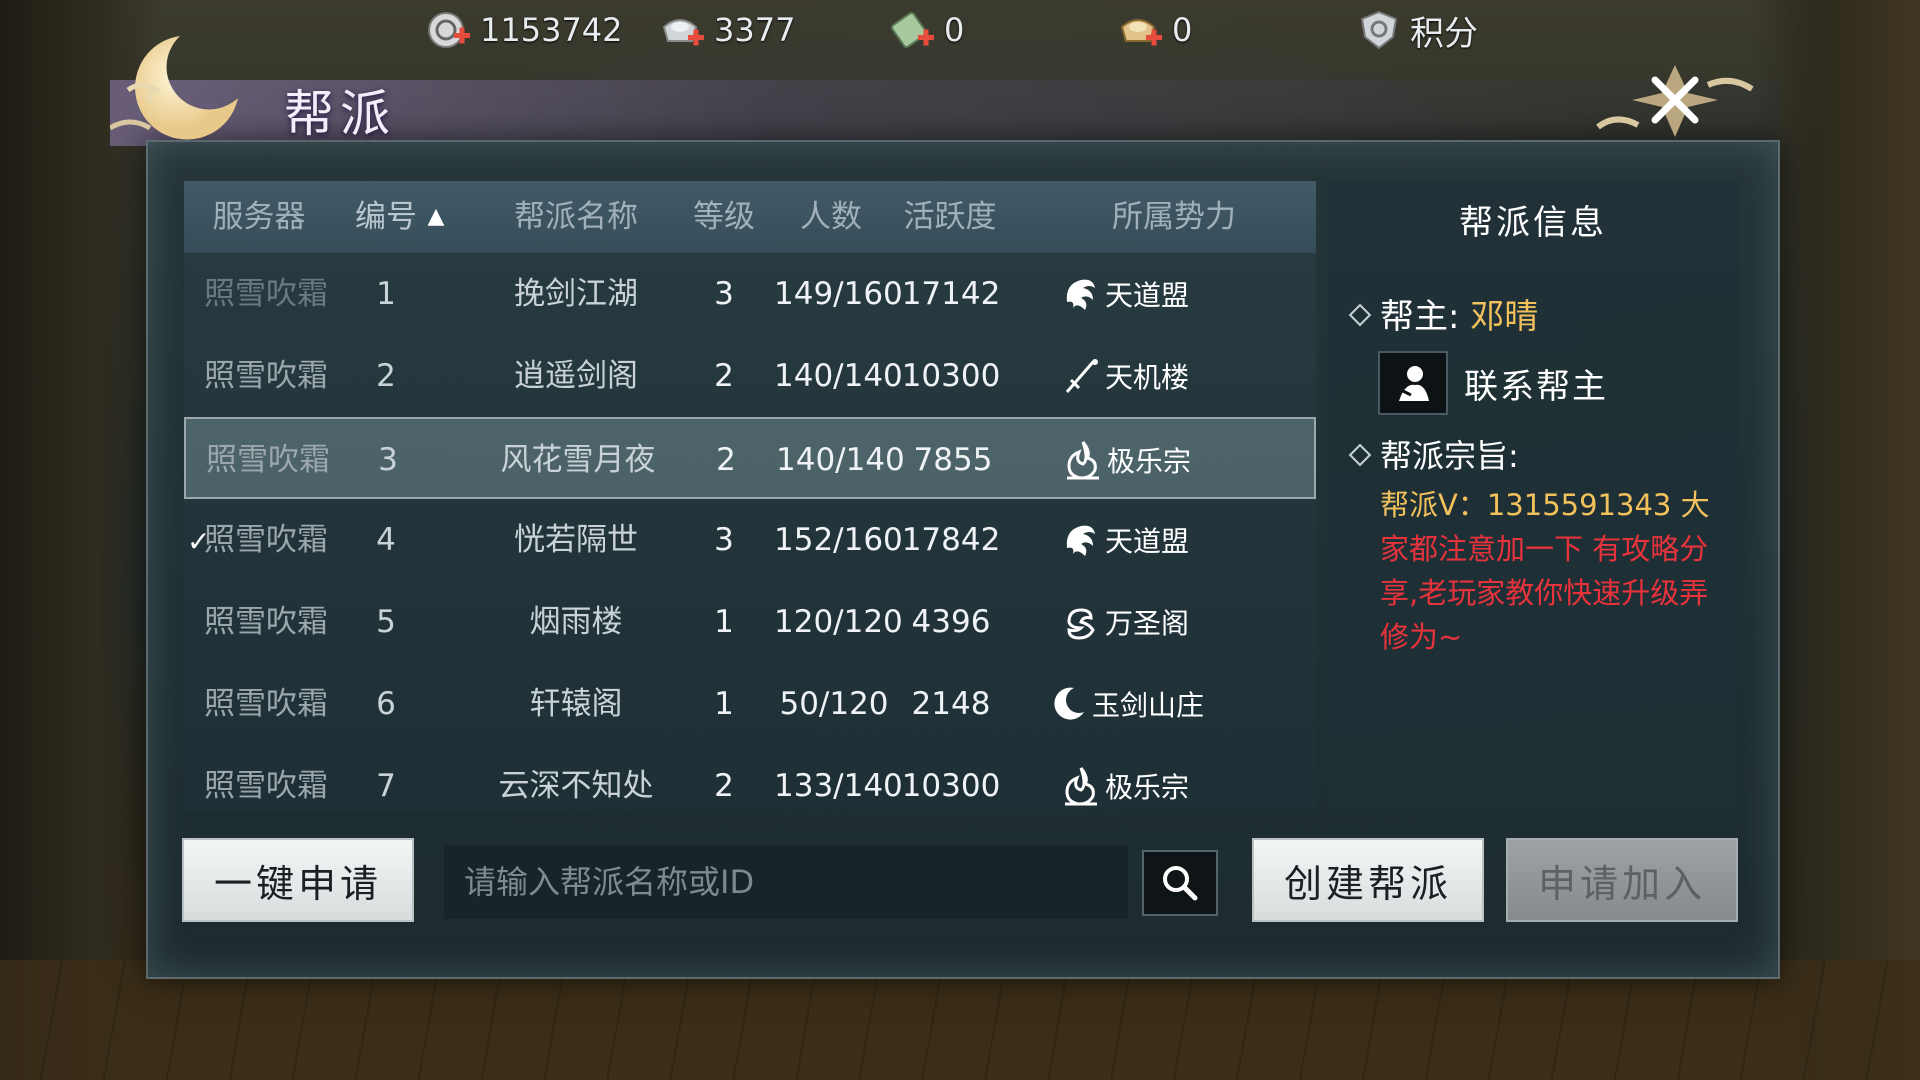 Image resolution: width=1920 pixels, height=1080 pixels. I want to click on cell-faction: 万圣阁, so click(1124, 622).